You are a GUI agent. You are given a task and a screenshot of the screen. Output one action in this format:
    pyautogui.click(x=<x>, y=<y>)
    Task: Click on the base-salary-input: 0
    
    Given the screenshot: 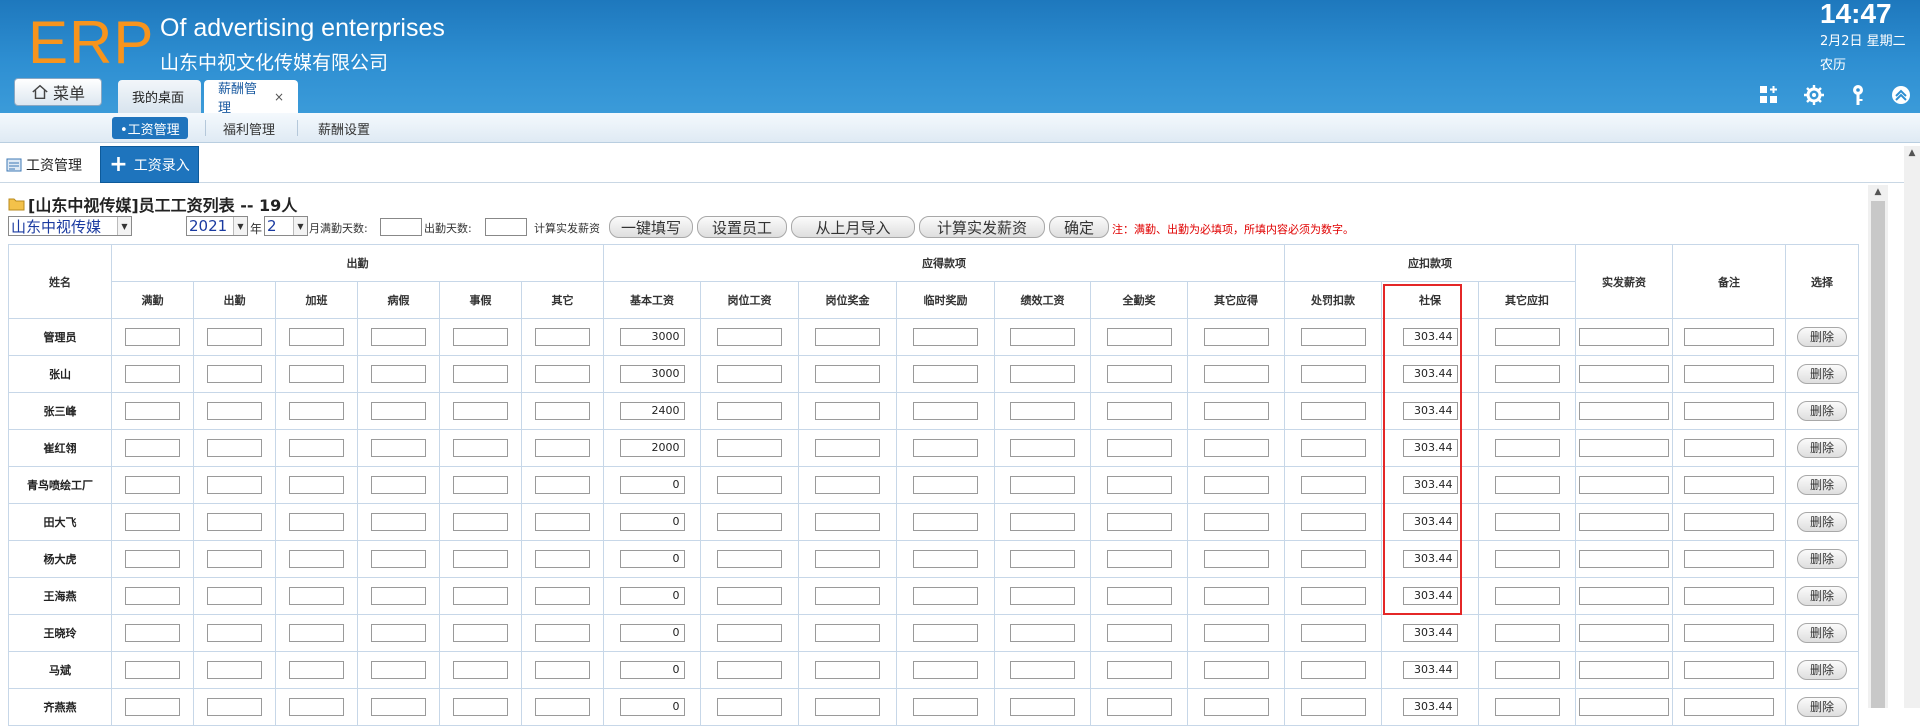 What is the action you would take?
    pyautogui.click(x=652, y=522)
    